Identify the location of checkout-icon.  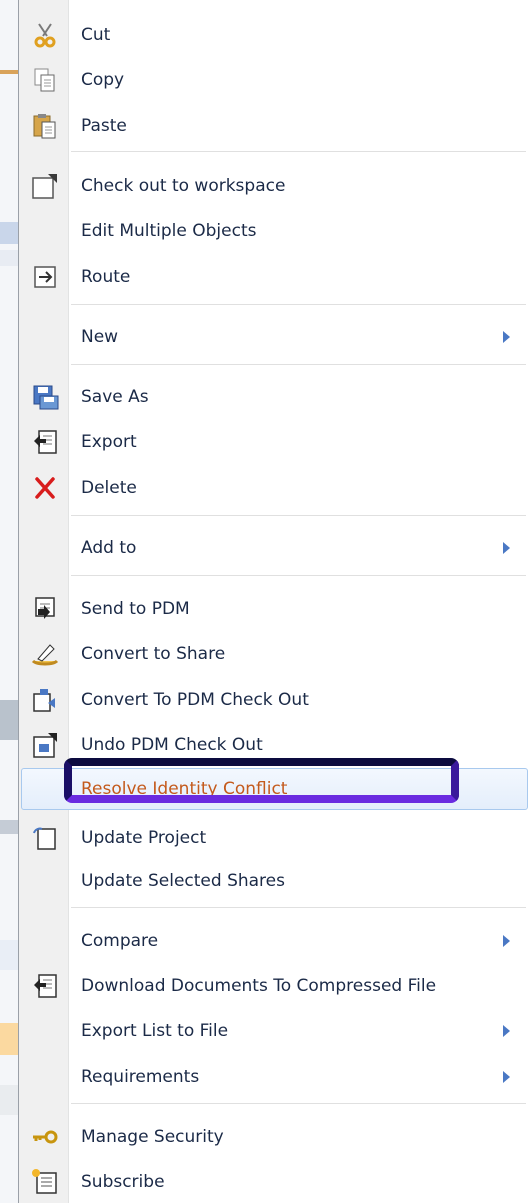
(45, 186).